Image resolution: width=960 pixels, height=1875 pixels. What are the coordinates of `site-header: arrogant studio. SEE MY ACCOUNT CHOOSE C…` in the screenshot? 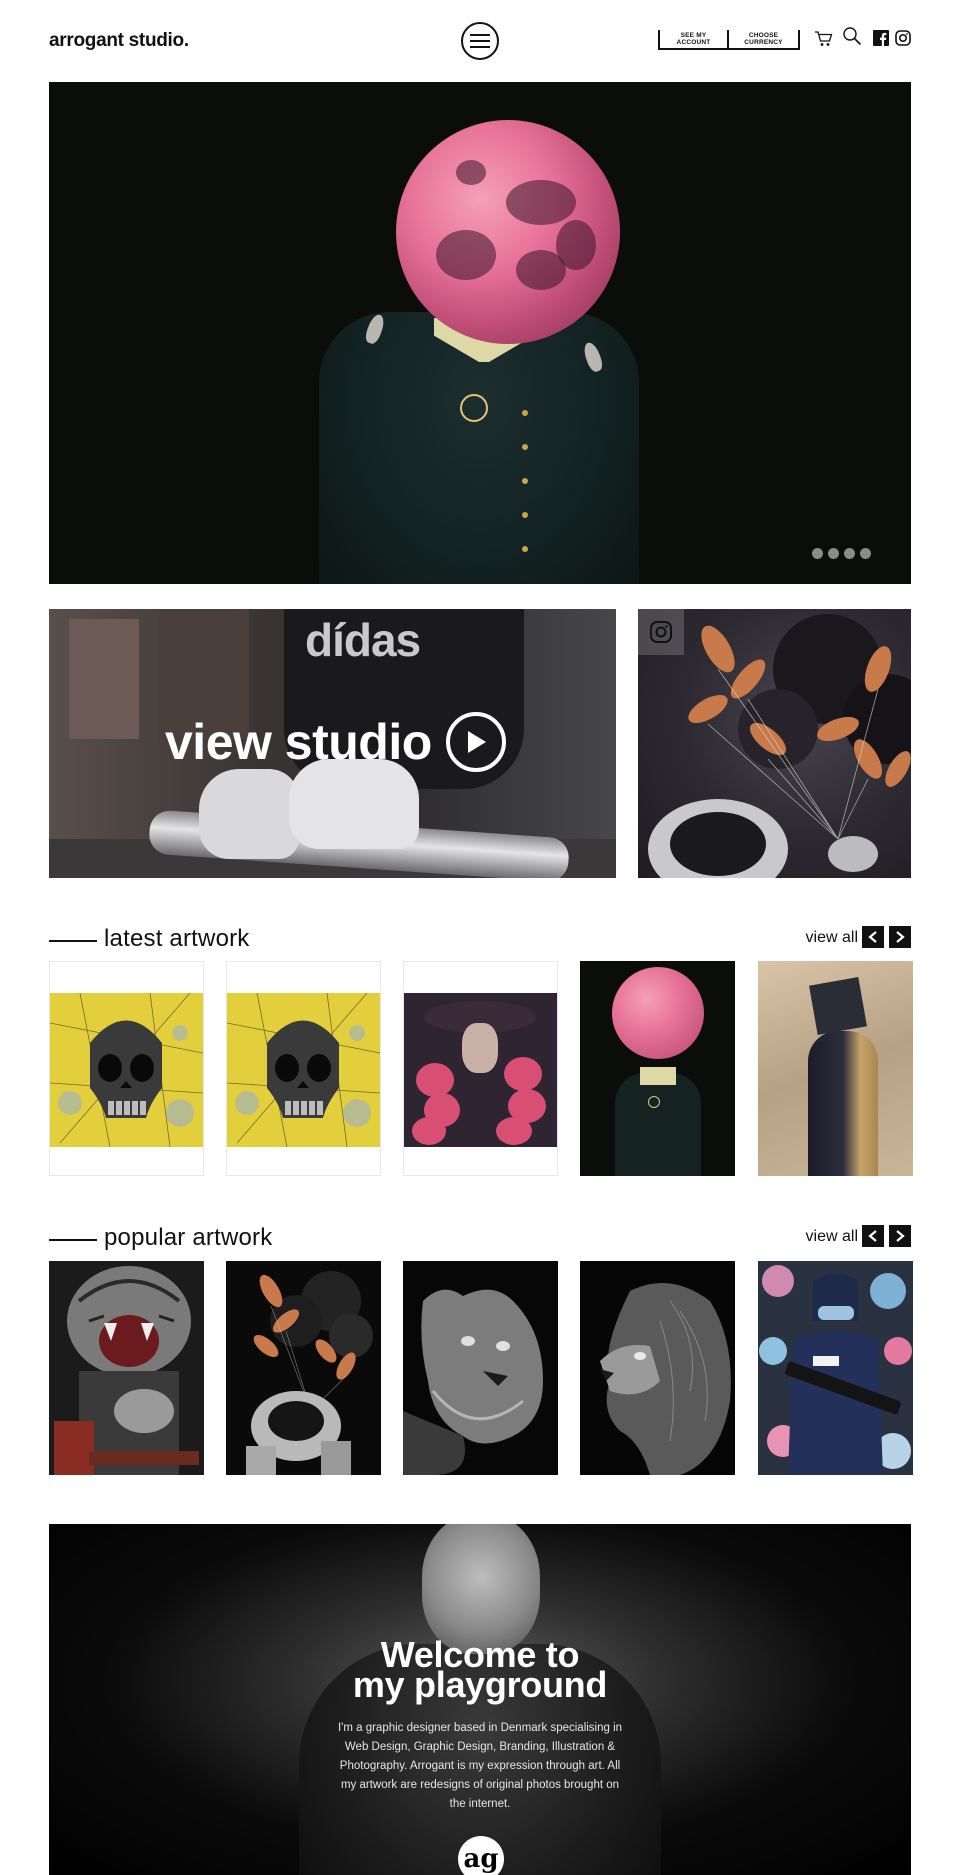 It's located at (480, 41).